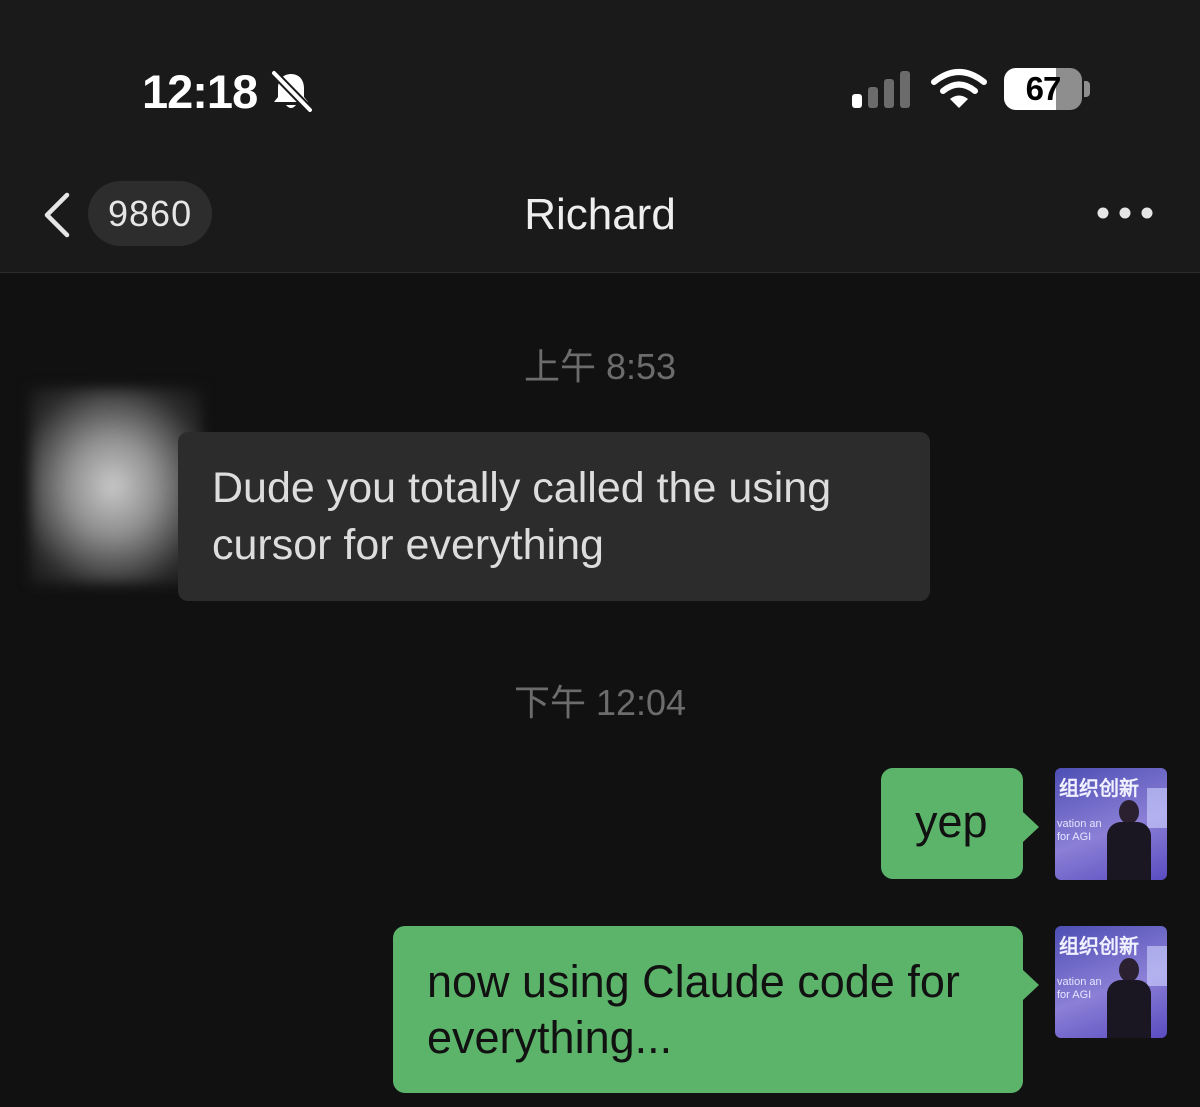 This screenshot has height=1107, width=1200. Describe the element at coordinates (600, 366) in the screenshot. I see `message-timestamp: 上午 8:53` at that location.